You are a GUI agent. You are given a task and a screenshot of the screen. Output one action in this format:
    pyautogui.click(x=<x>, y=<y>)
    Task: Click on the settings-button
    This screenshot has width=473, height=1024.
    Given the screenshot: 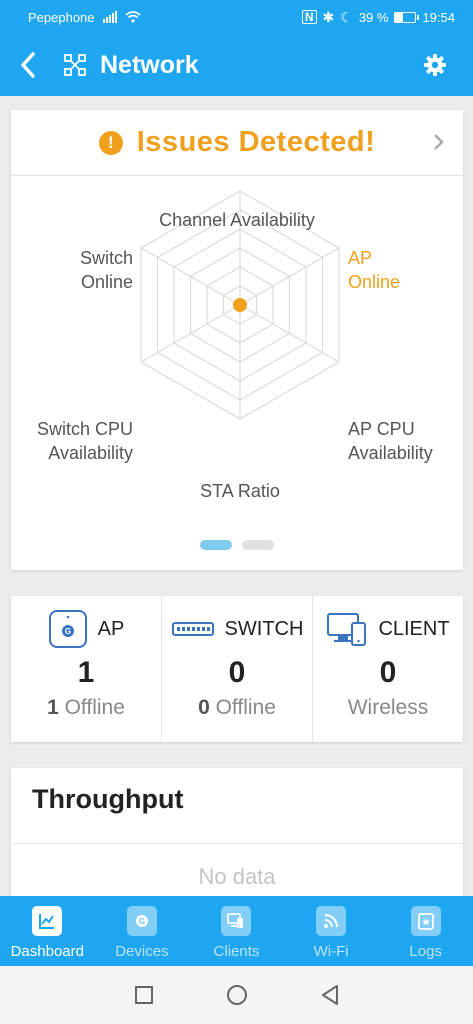 What is the action you would take?
    pyautogui.click(x=435, y=65)
    